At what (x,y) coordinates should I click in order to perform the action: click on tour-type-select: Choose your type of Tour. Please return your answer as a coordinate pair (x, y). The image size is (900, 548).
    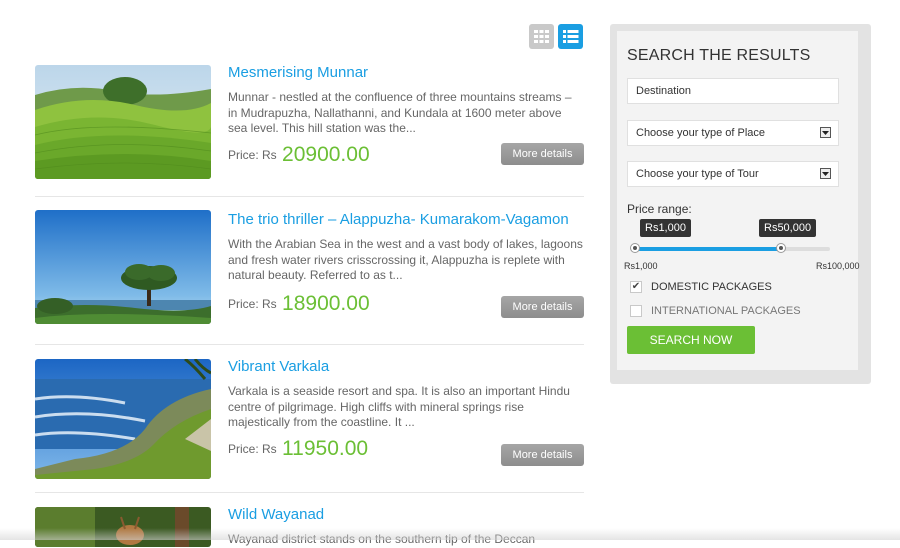
    Looking at the image, I should click on (733, 174).